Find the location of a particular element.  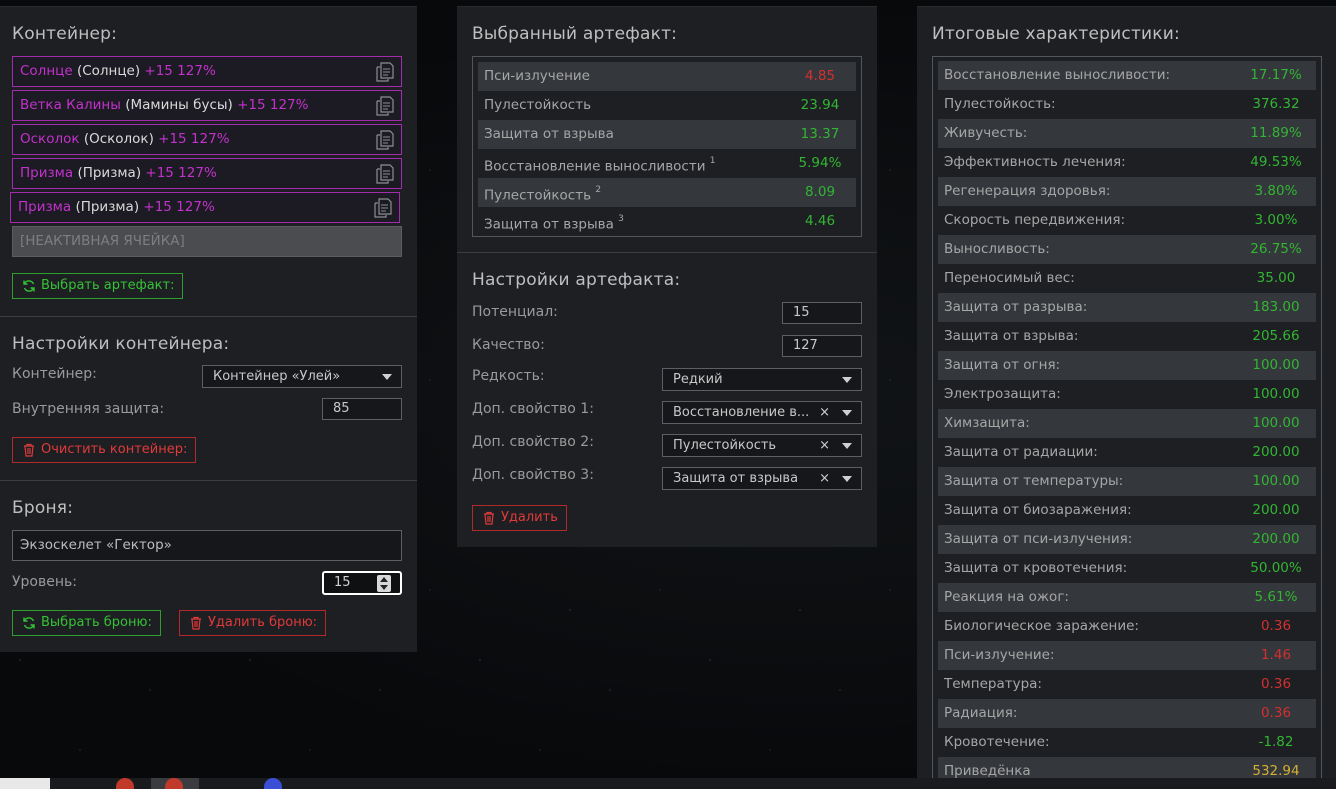

extra2-label: Доп. свойство 2: is located at coordinates (533, 442).